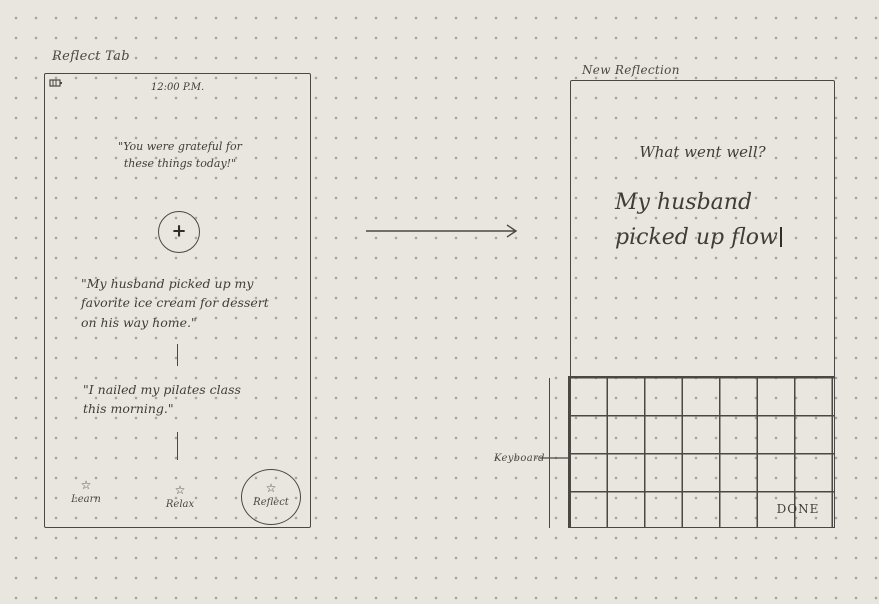 The image size is (879, 604). What do you see at coordinates (780, 237) in the screenshot?
I see `text-cursor` at bounding box center [780, 237].